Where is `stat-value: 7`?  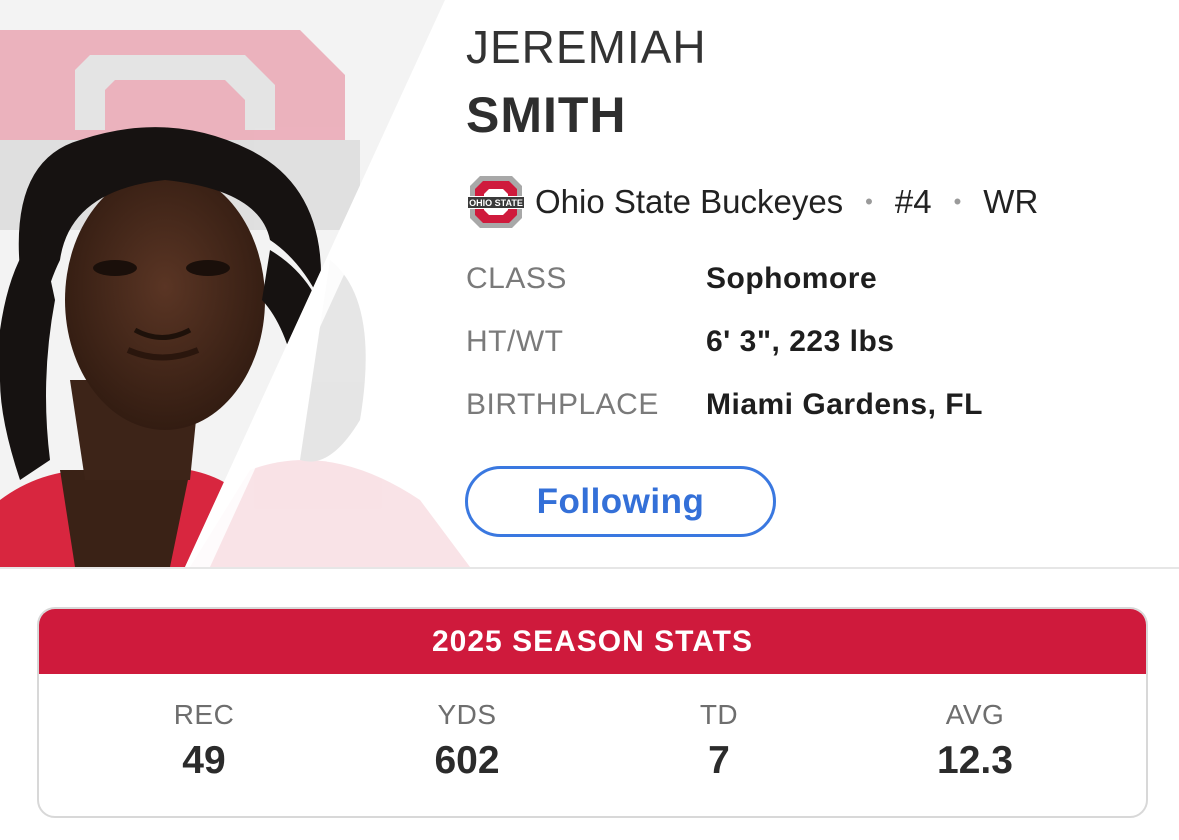
stat-value: 7 is located at coordinates (719, 760).